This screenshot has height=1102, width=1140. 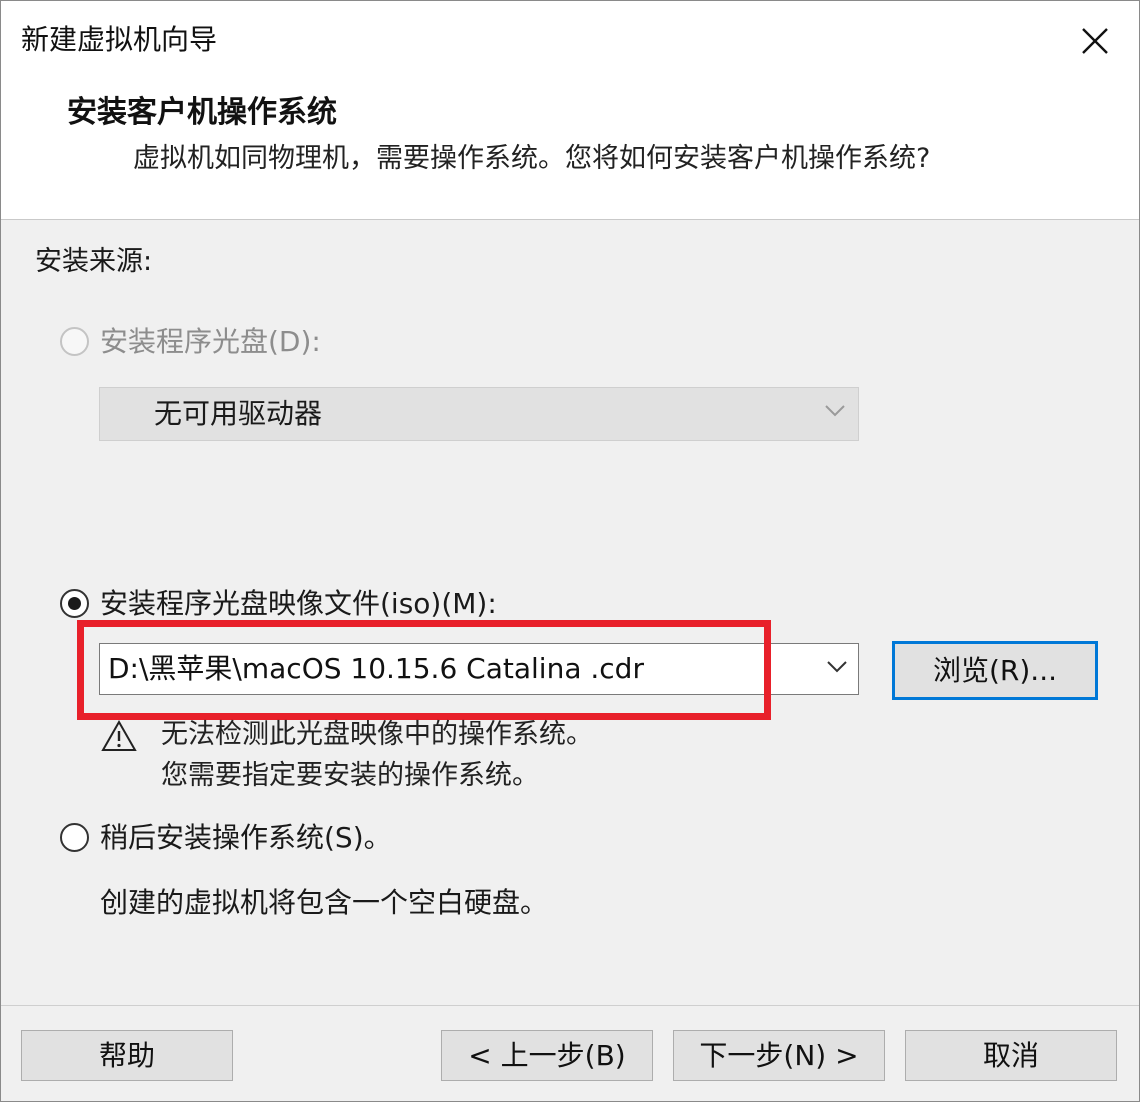 I want to click on help-button: 帮助, so click(x=127, y=1055).